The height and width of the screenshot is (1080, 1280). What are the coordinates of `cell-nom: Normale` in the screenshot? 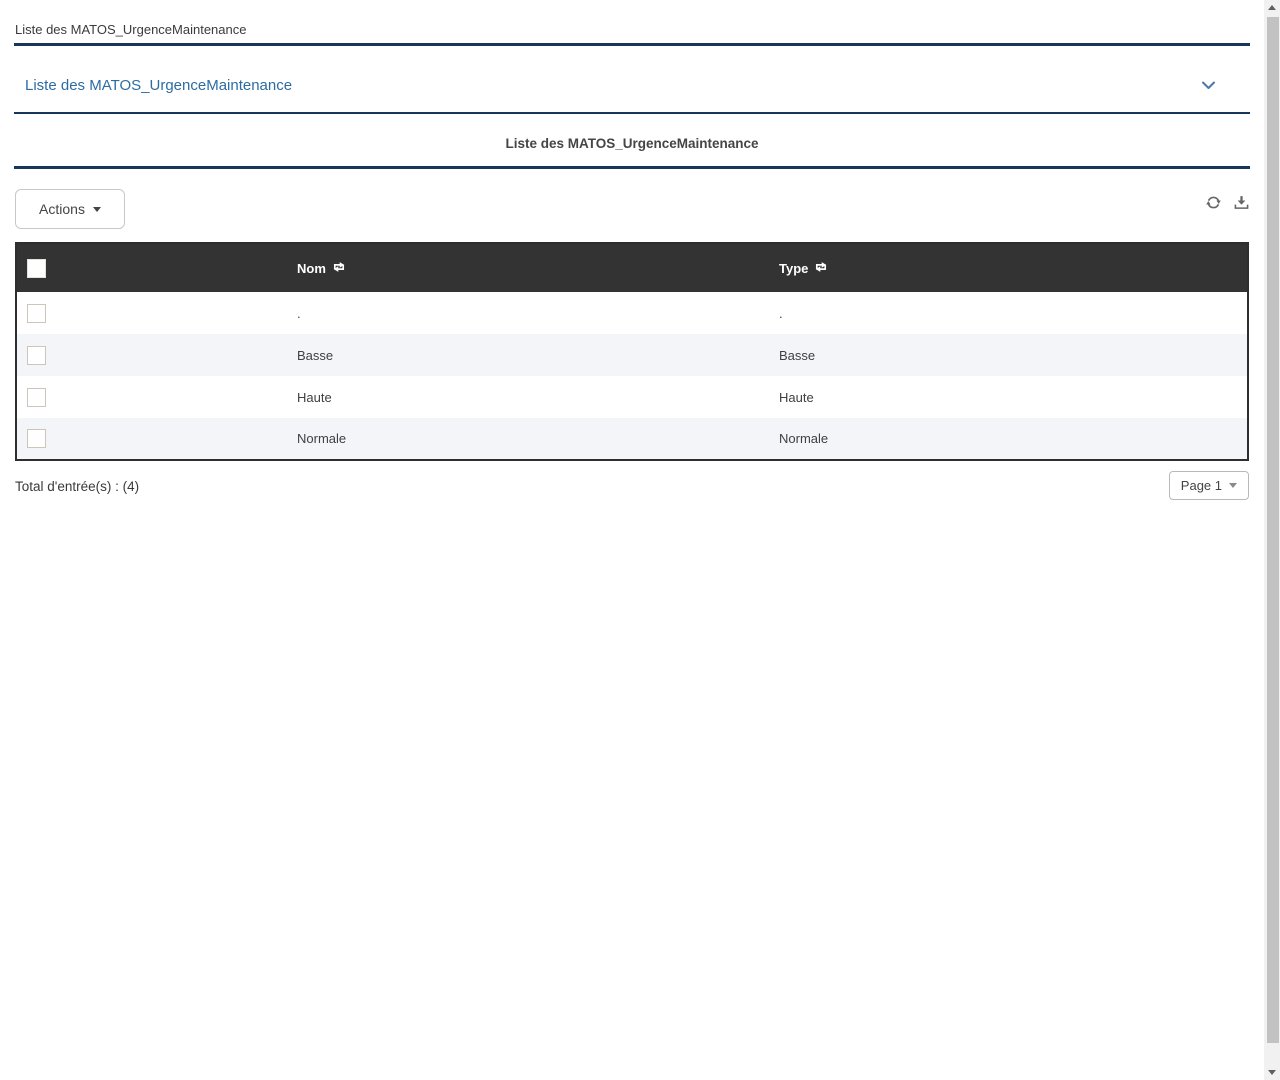 It's located at (322, 438).